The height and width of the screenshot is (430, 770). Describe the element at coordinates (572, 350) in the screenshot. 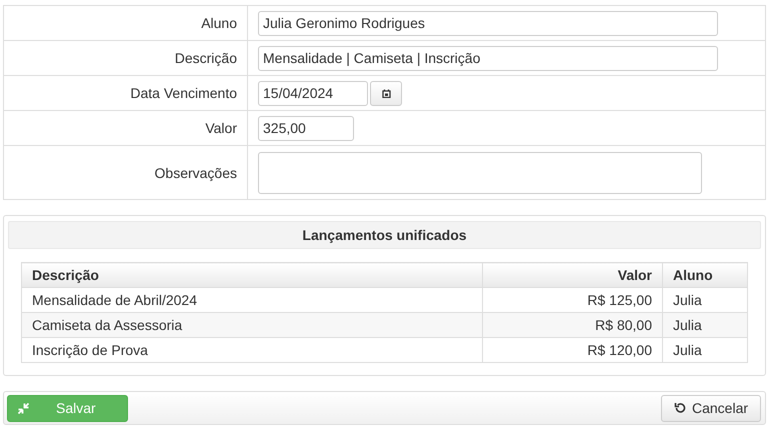

I see `table-cell: R$ 120,00` at that location.